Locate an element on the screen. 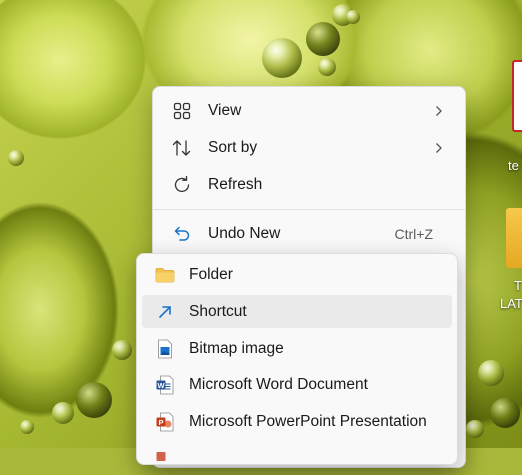 The height and width of the screenshot is (475, 522). menu-item-refresh: Refresh is located at coordinates (309, 185).